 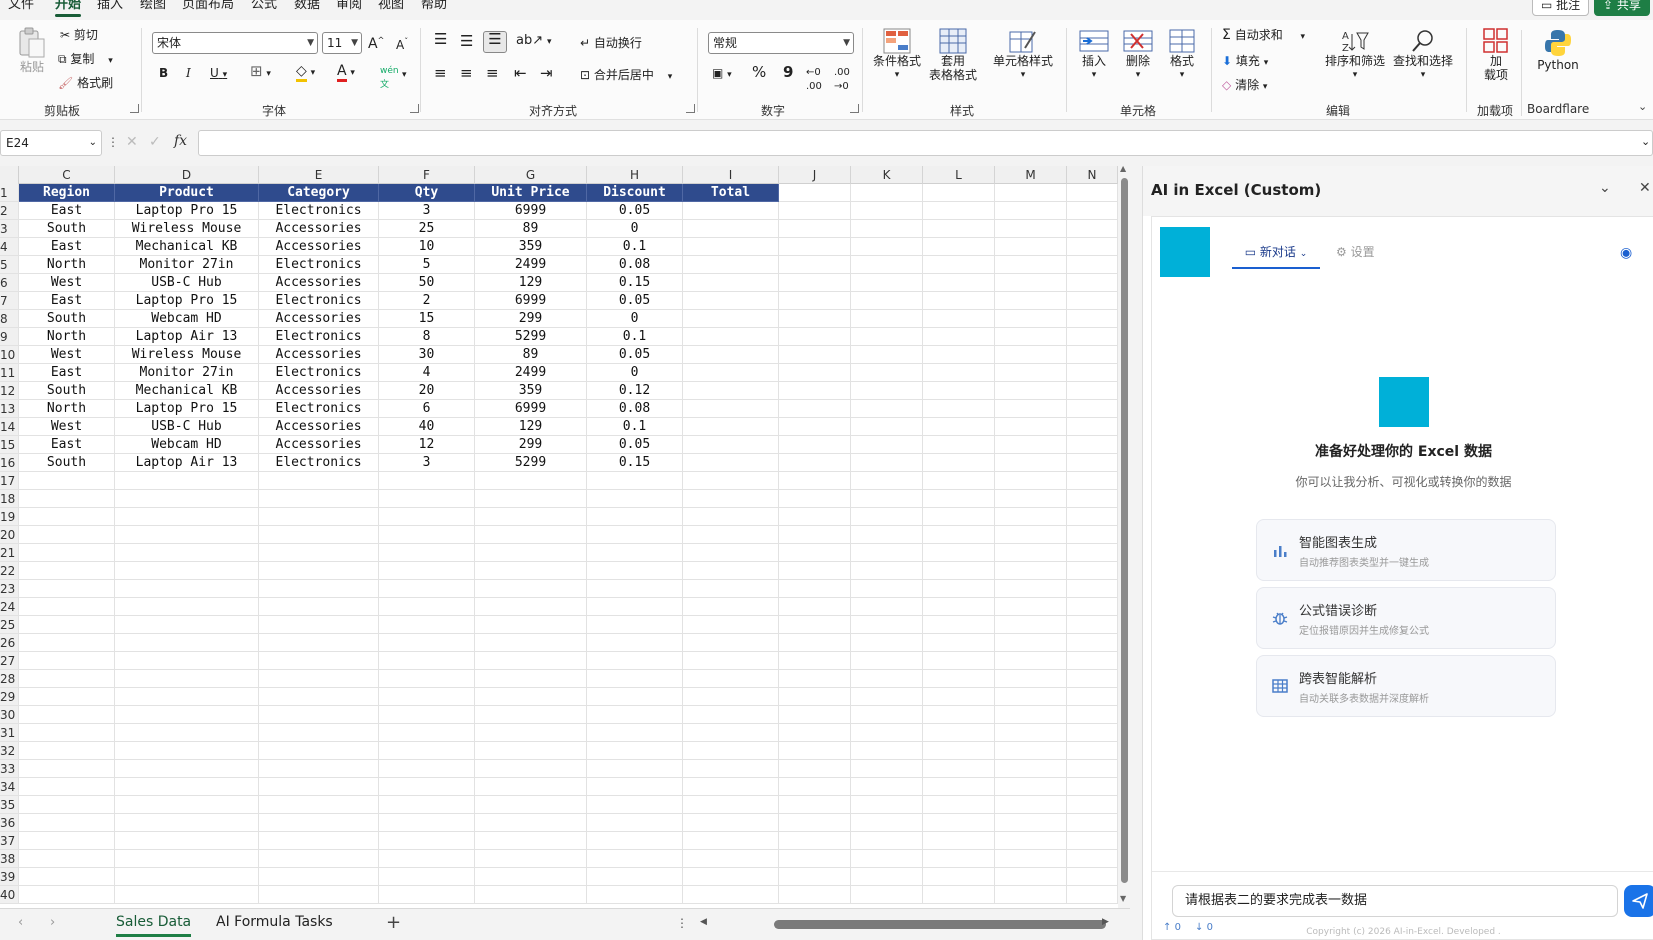 I want to click on merge-center-button: ⊡ 合并后居中 ▾, so click(x=626, y=76).